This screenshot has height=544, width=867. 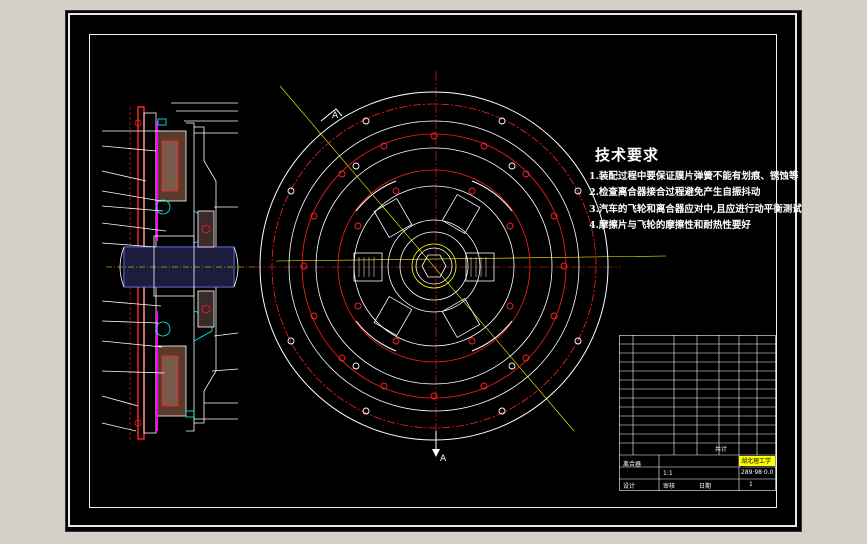 What do you see at coordinates (629, 486) in the screenshot?
I see `title-block-designer: 设计` at bounding box center [629, 486].